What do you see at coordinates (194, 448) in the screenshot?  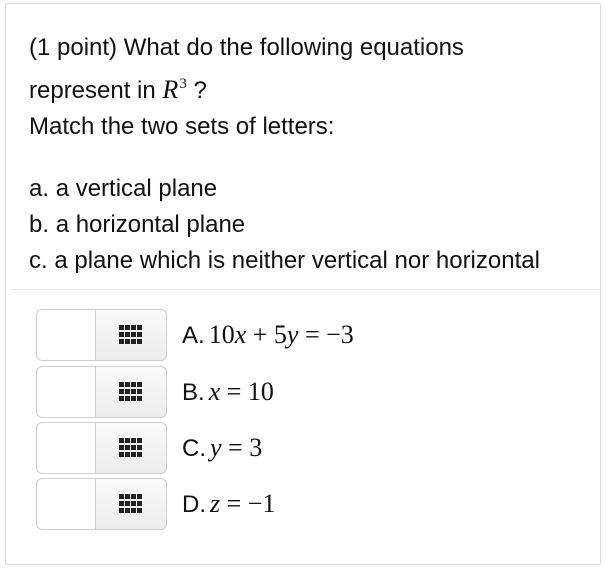 I see `equation-letter: C.` at bounding box center [194, 448].